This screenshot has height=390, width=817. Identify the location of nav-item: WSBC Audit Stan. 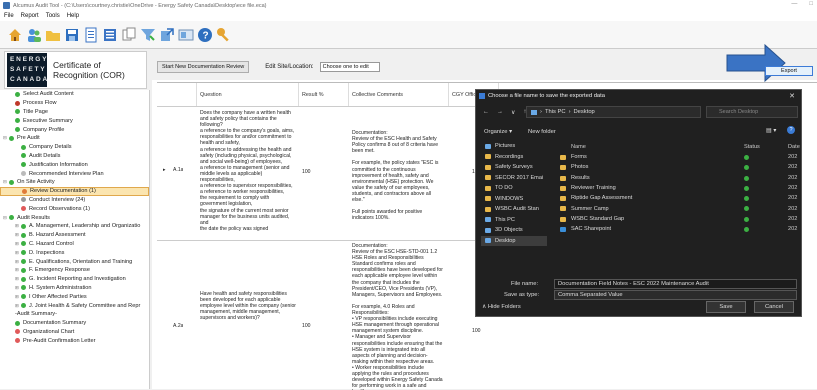
(514, 209).